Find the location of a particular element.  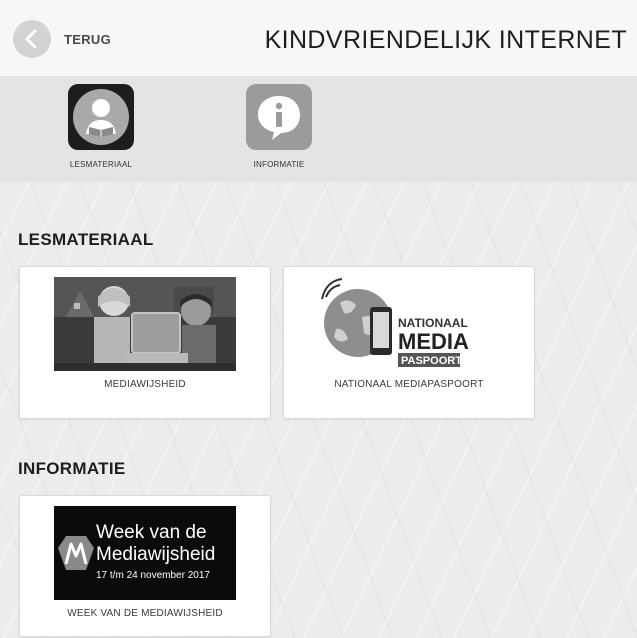

banner-line-1: Week van de is located at coordinates (151, 532).